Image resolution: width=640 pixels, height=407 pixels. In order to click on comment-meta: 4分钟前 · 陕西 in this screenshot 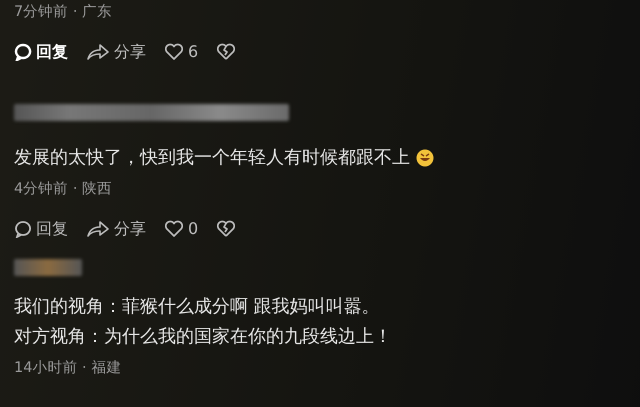, I will do `click(64, 189)`.